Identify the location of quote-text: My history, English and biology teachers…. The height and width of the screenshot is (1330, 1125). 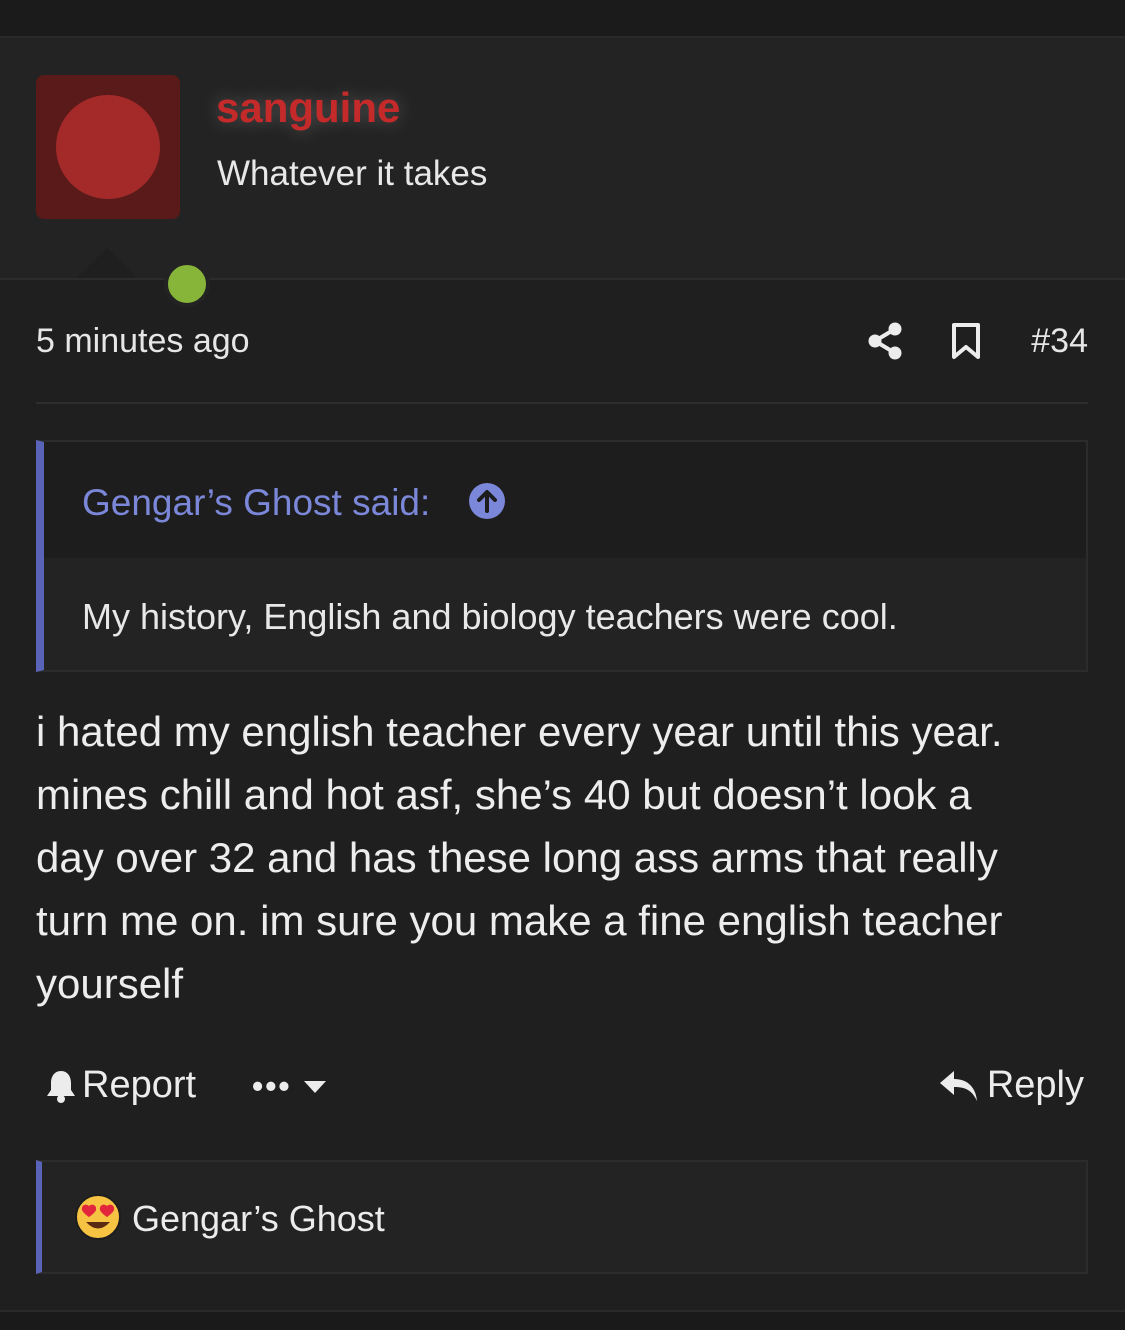
(490, 616).